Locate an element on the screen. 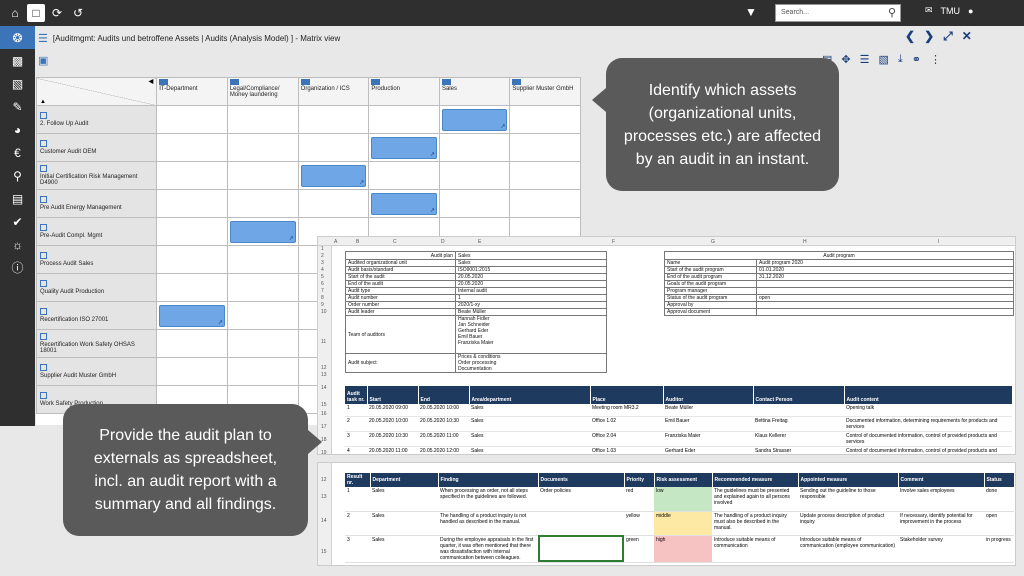  finding-column-header: Appointed measure is located at coordinates (848, 480).